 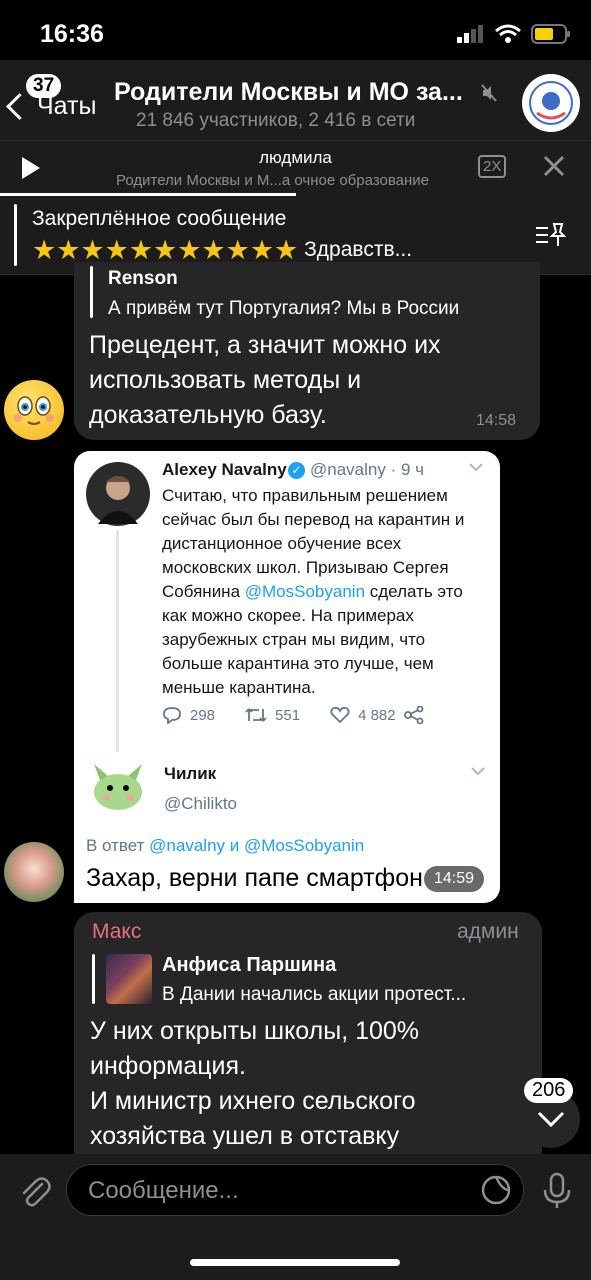 What do you see at coordinates (234, 845) in the screenshot?
I see `reply-to-and: и` at bounding box center [234, 845].